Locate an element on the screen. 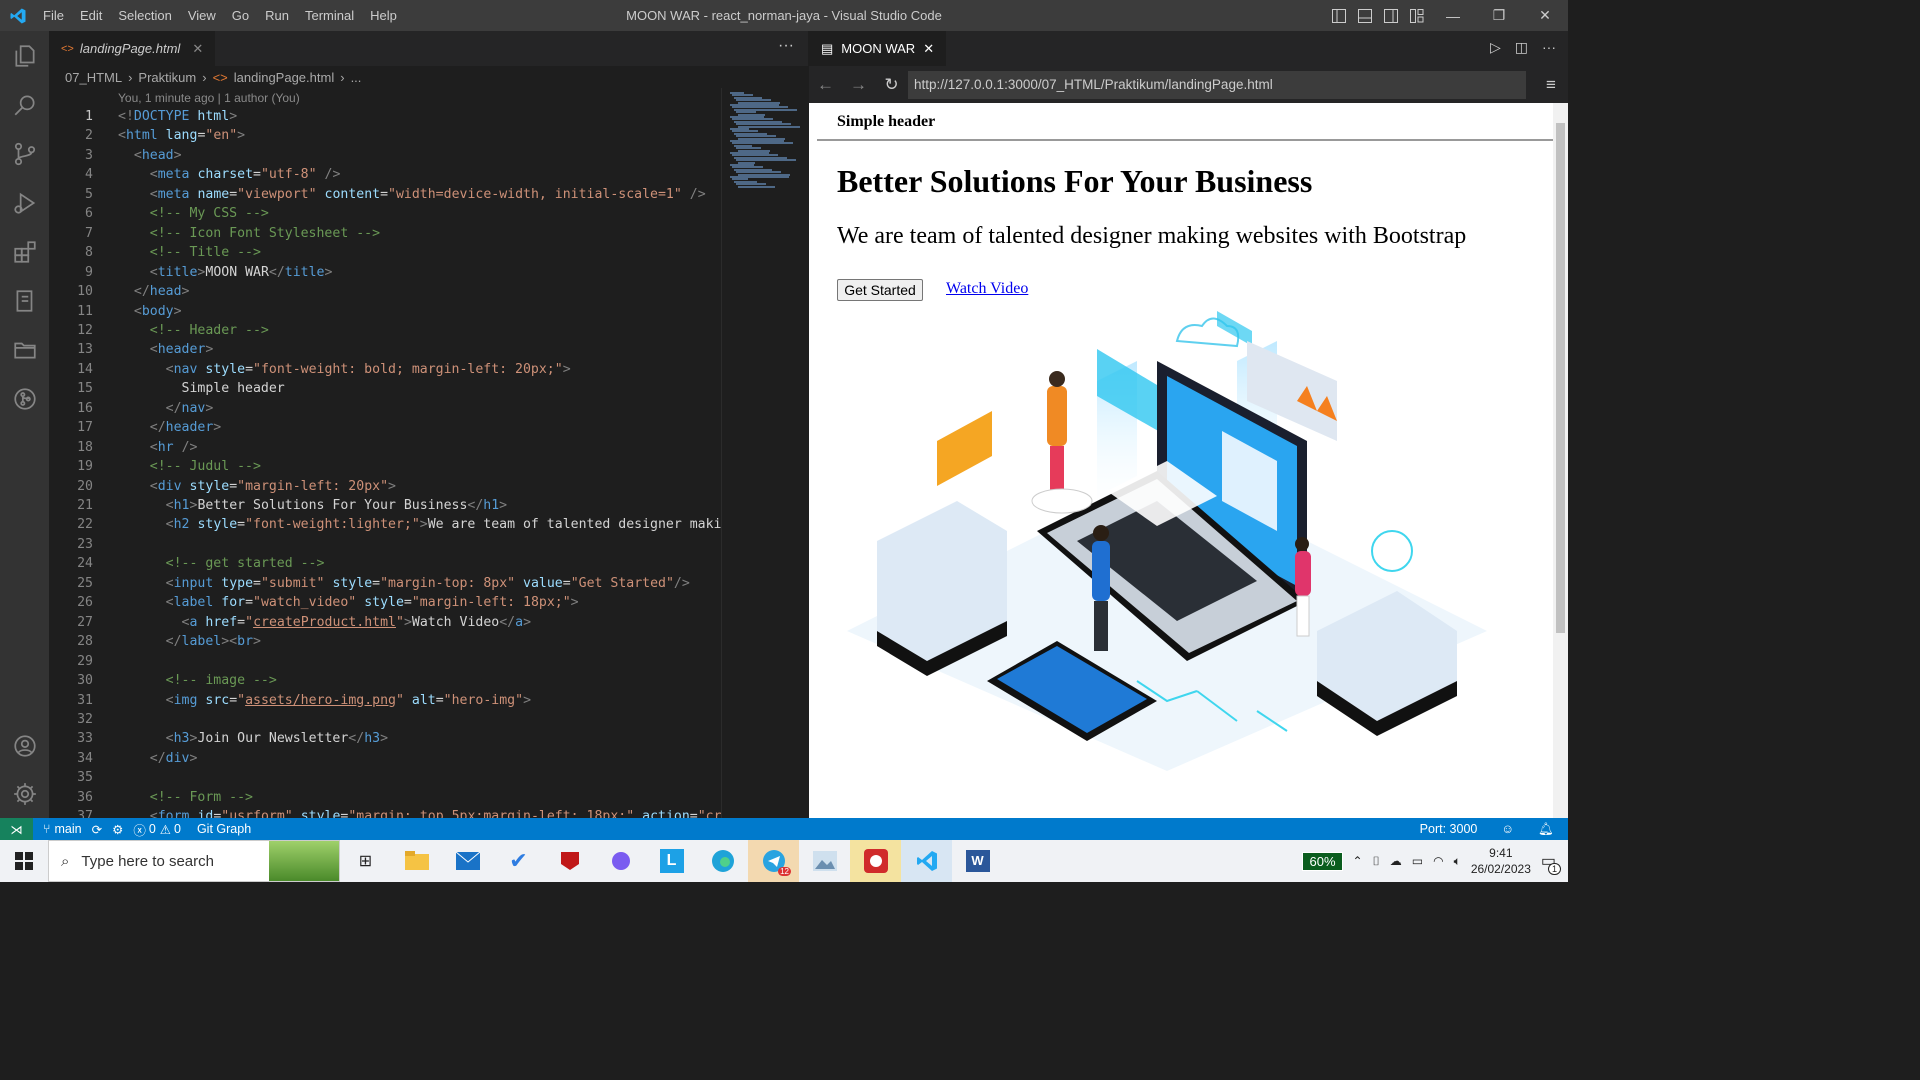 This screenshot has height=1080, width=1920. get-started-button: Get Started is located at coordinates (880, 290).